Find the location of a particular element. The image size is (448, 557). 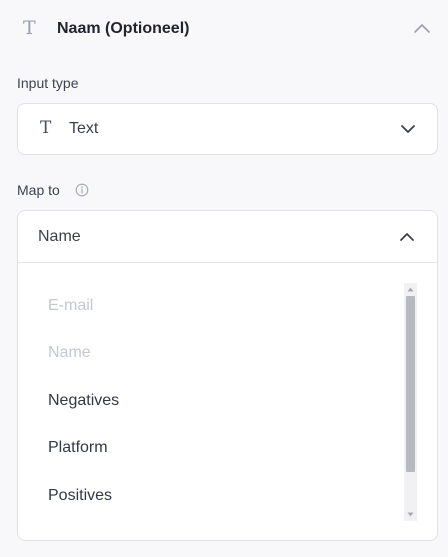

scroll-down-arrow-icon is located at coordinates (410, 514).